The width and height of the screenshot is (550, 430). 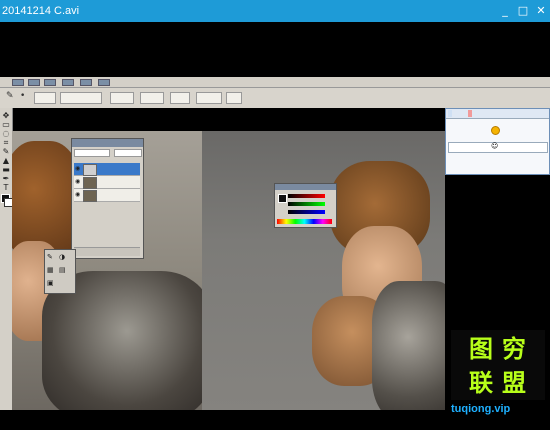 I want to click on chat-tab, so click(x=450, y=113).